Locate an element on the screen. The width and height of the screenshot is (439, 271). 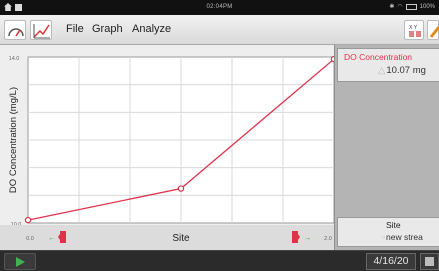
delta-icon: △ is located at coordinates (382, 70).